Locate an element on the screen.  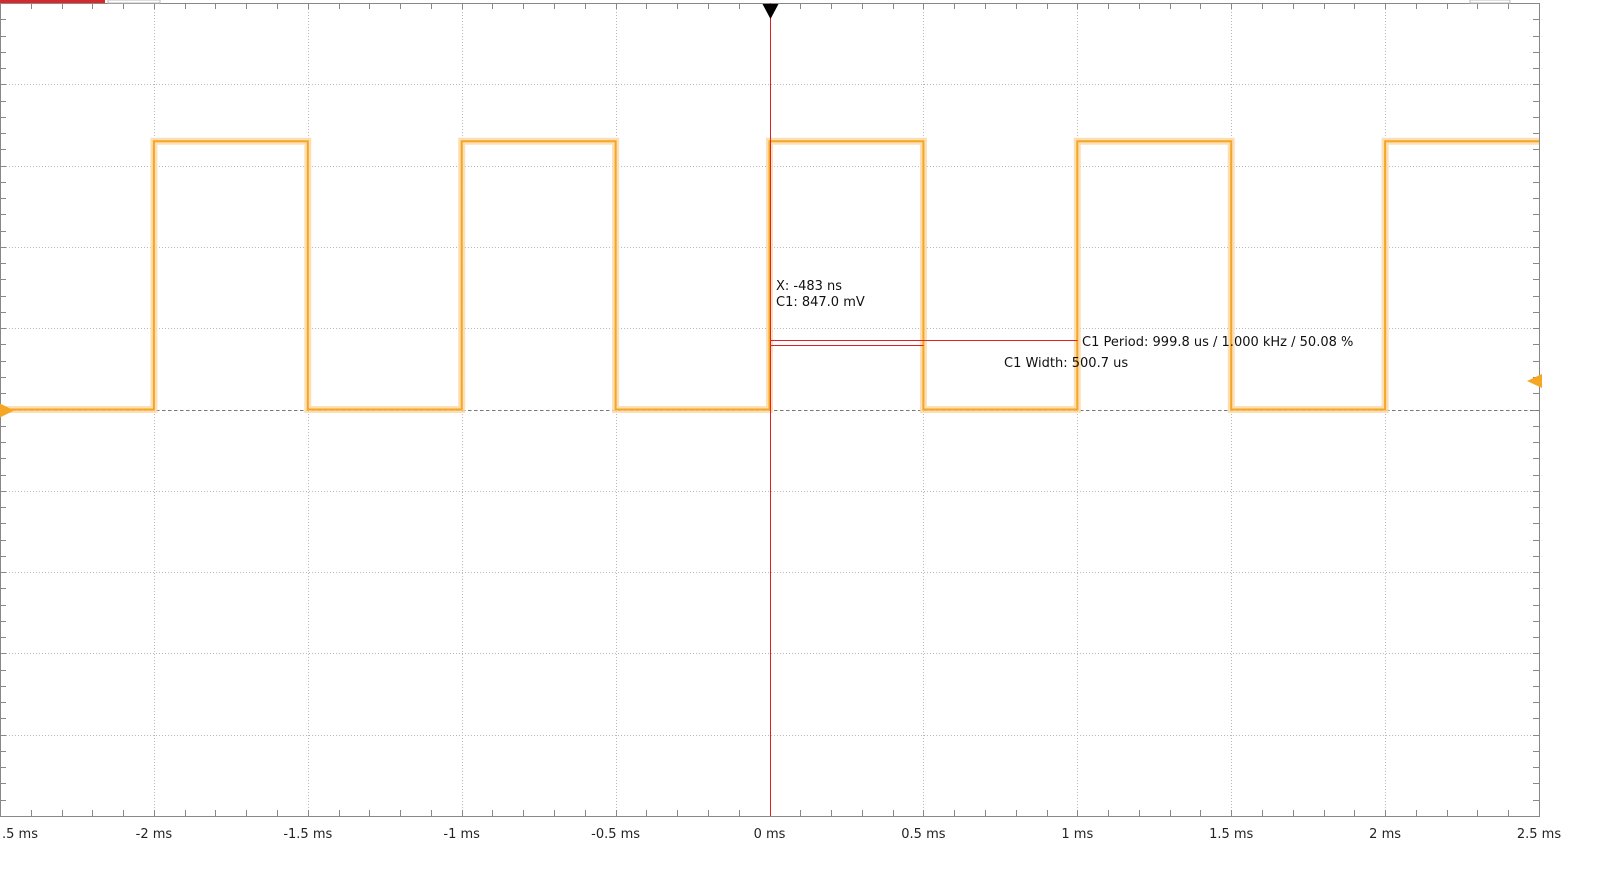
trigger-position-marker is located at coordinates (770, 11).